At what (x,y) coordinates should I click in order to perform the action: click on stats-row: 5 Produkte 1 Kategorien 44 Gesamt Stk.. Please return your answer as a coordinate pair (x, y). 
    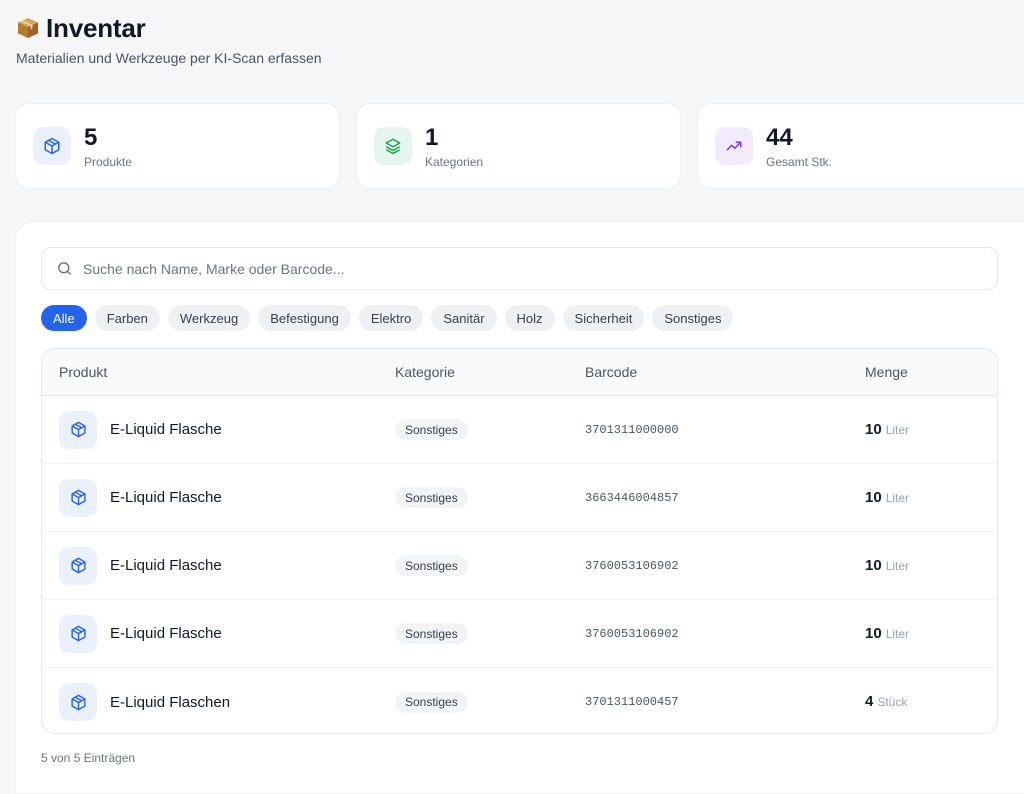
    Looking at the image, I should click on (519, 146).